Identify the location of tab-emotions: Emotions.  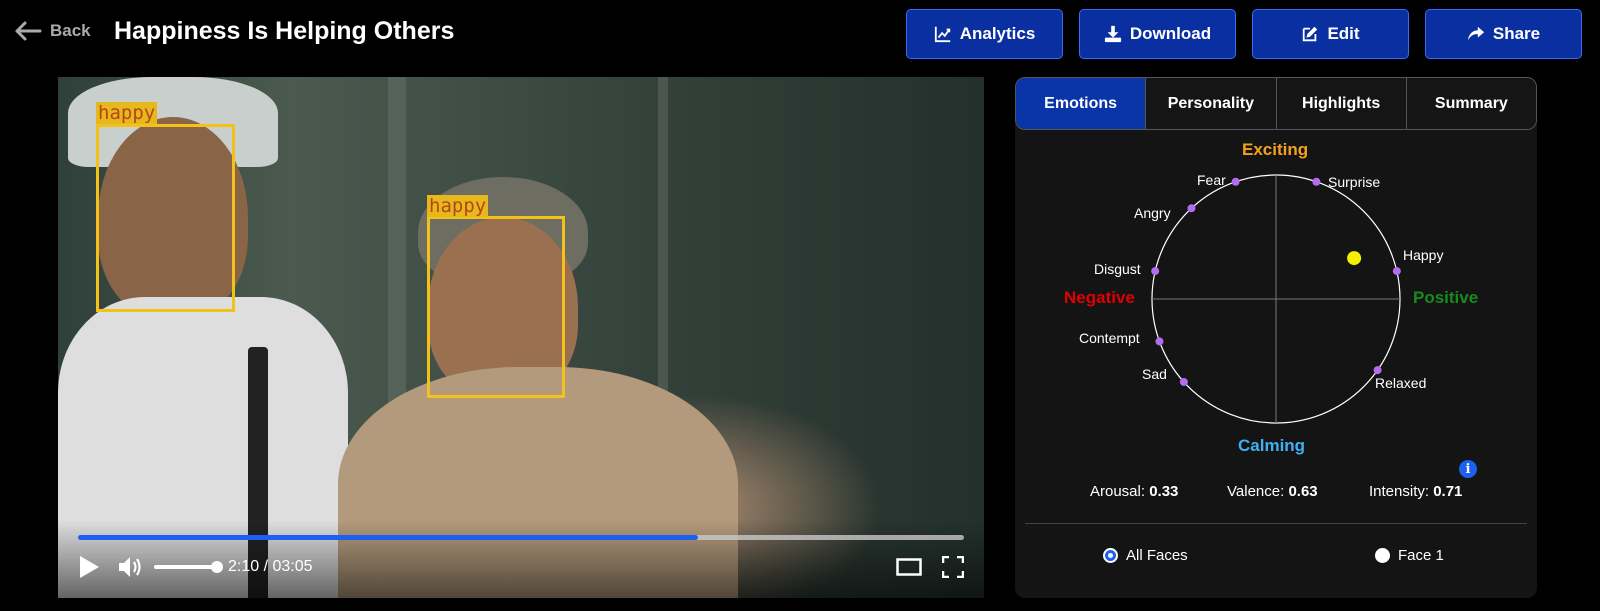
(1081, 103).